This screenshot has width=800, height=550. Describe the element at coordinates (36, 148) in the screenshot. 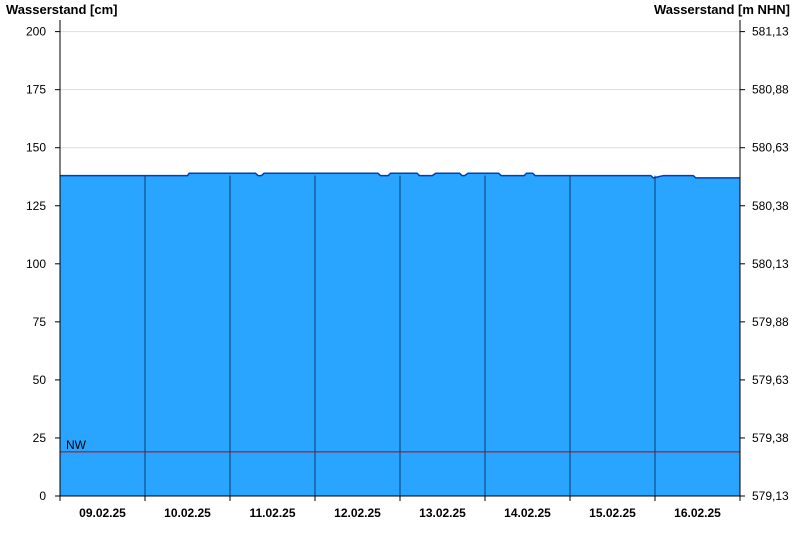

I see `y-left-tick-label: 150` at that location.